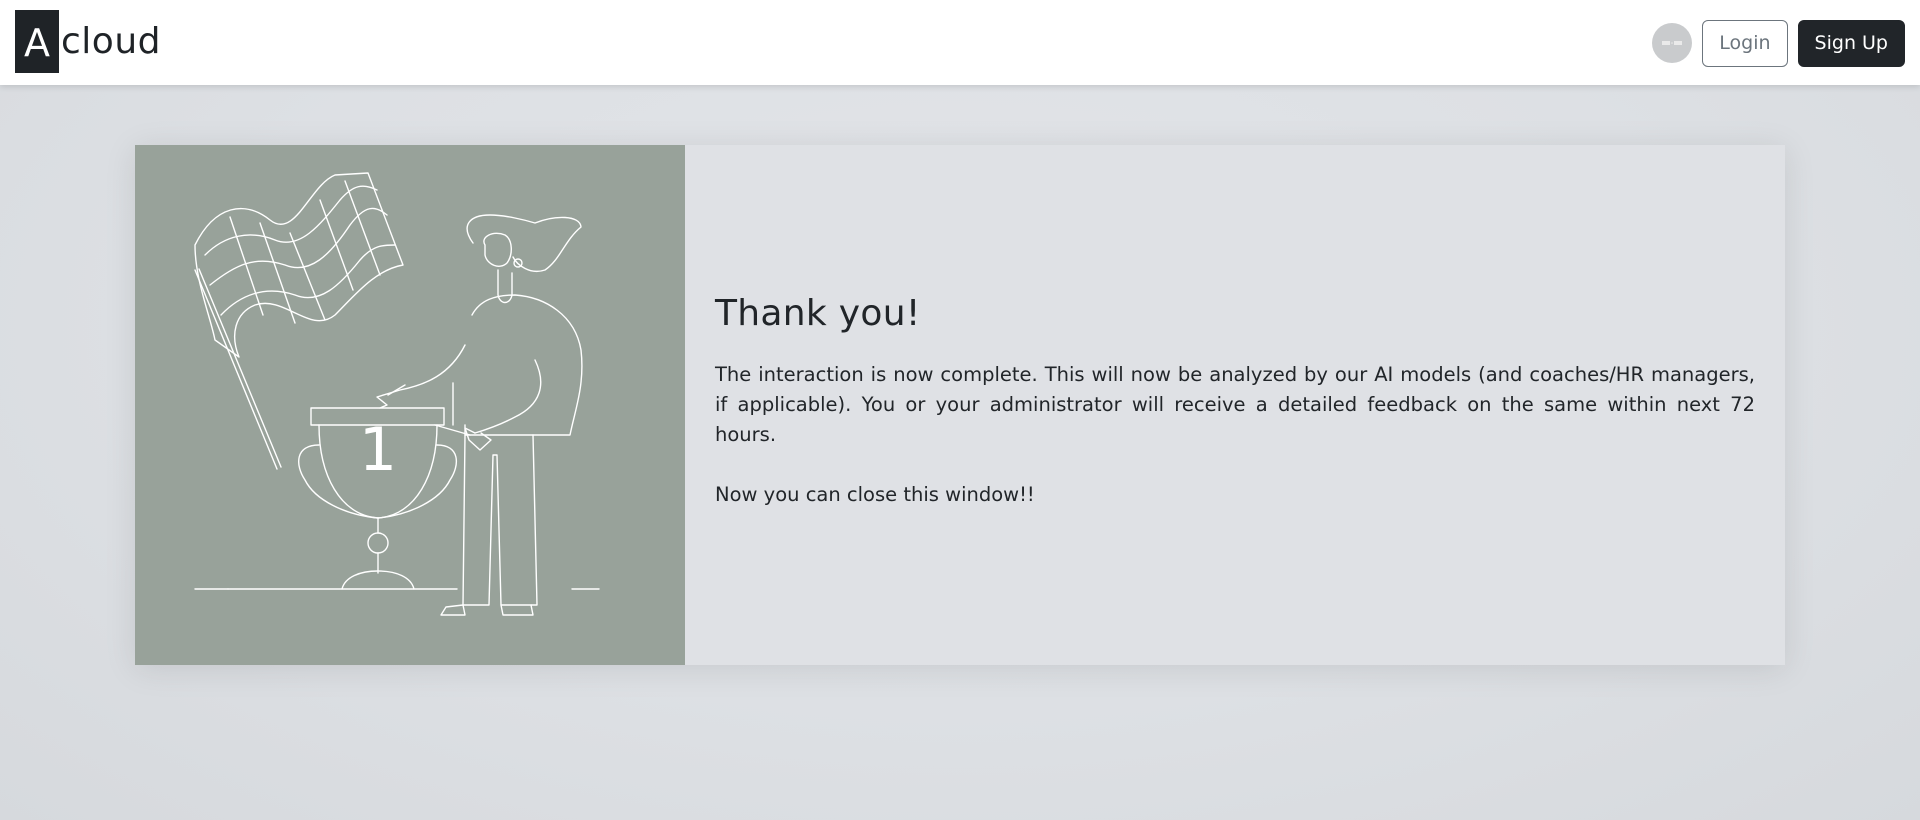 This screenshot has height=820, width=1920. Describe the element at coordinates (818, 313) in the screenshot. I see `thank-you-title: Thank you!` at that location.